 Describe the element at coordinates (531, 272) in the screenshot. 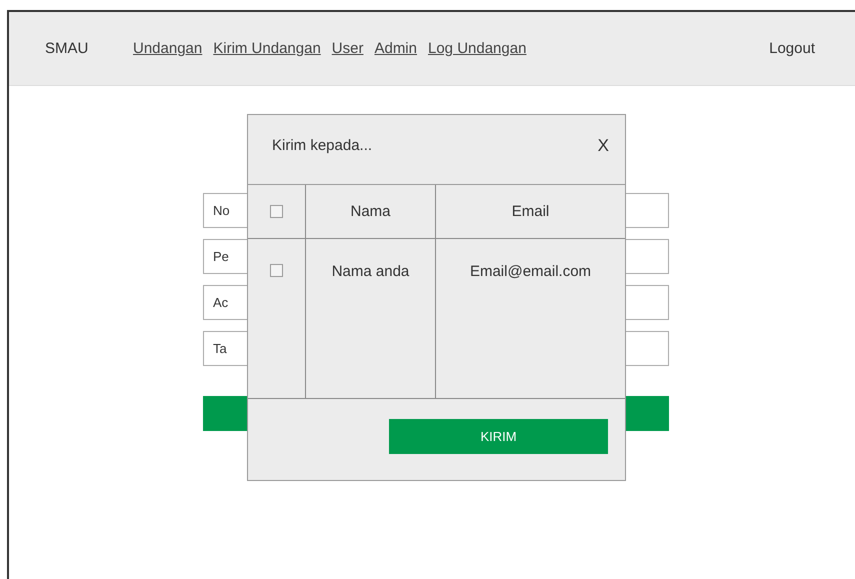

I see `table-cell: Email@email.com` at that location.